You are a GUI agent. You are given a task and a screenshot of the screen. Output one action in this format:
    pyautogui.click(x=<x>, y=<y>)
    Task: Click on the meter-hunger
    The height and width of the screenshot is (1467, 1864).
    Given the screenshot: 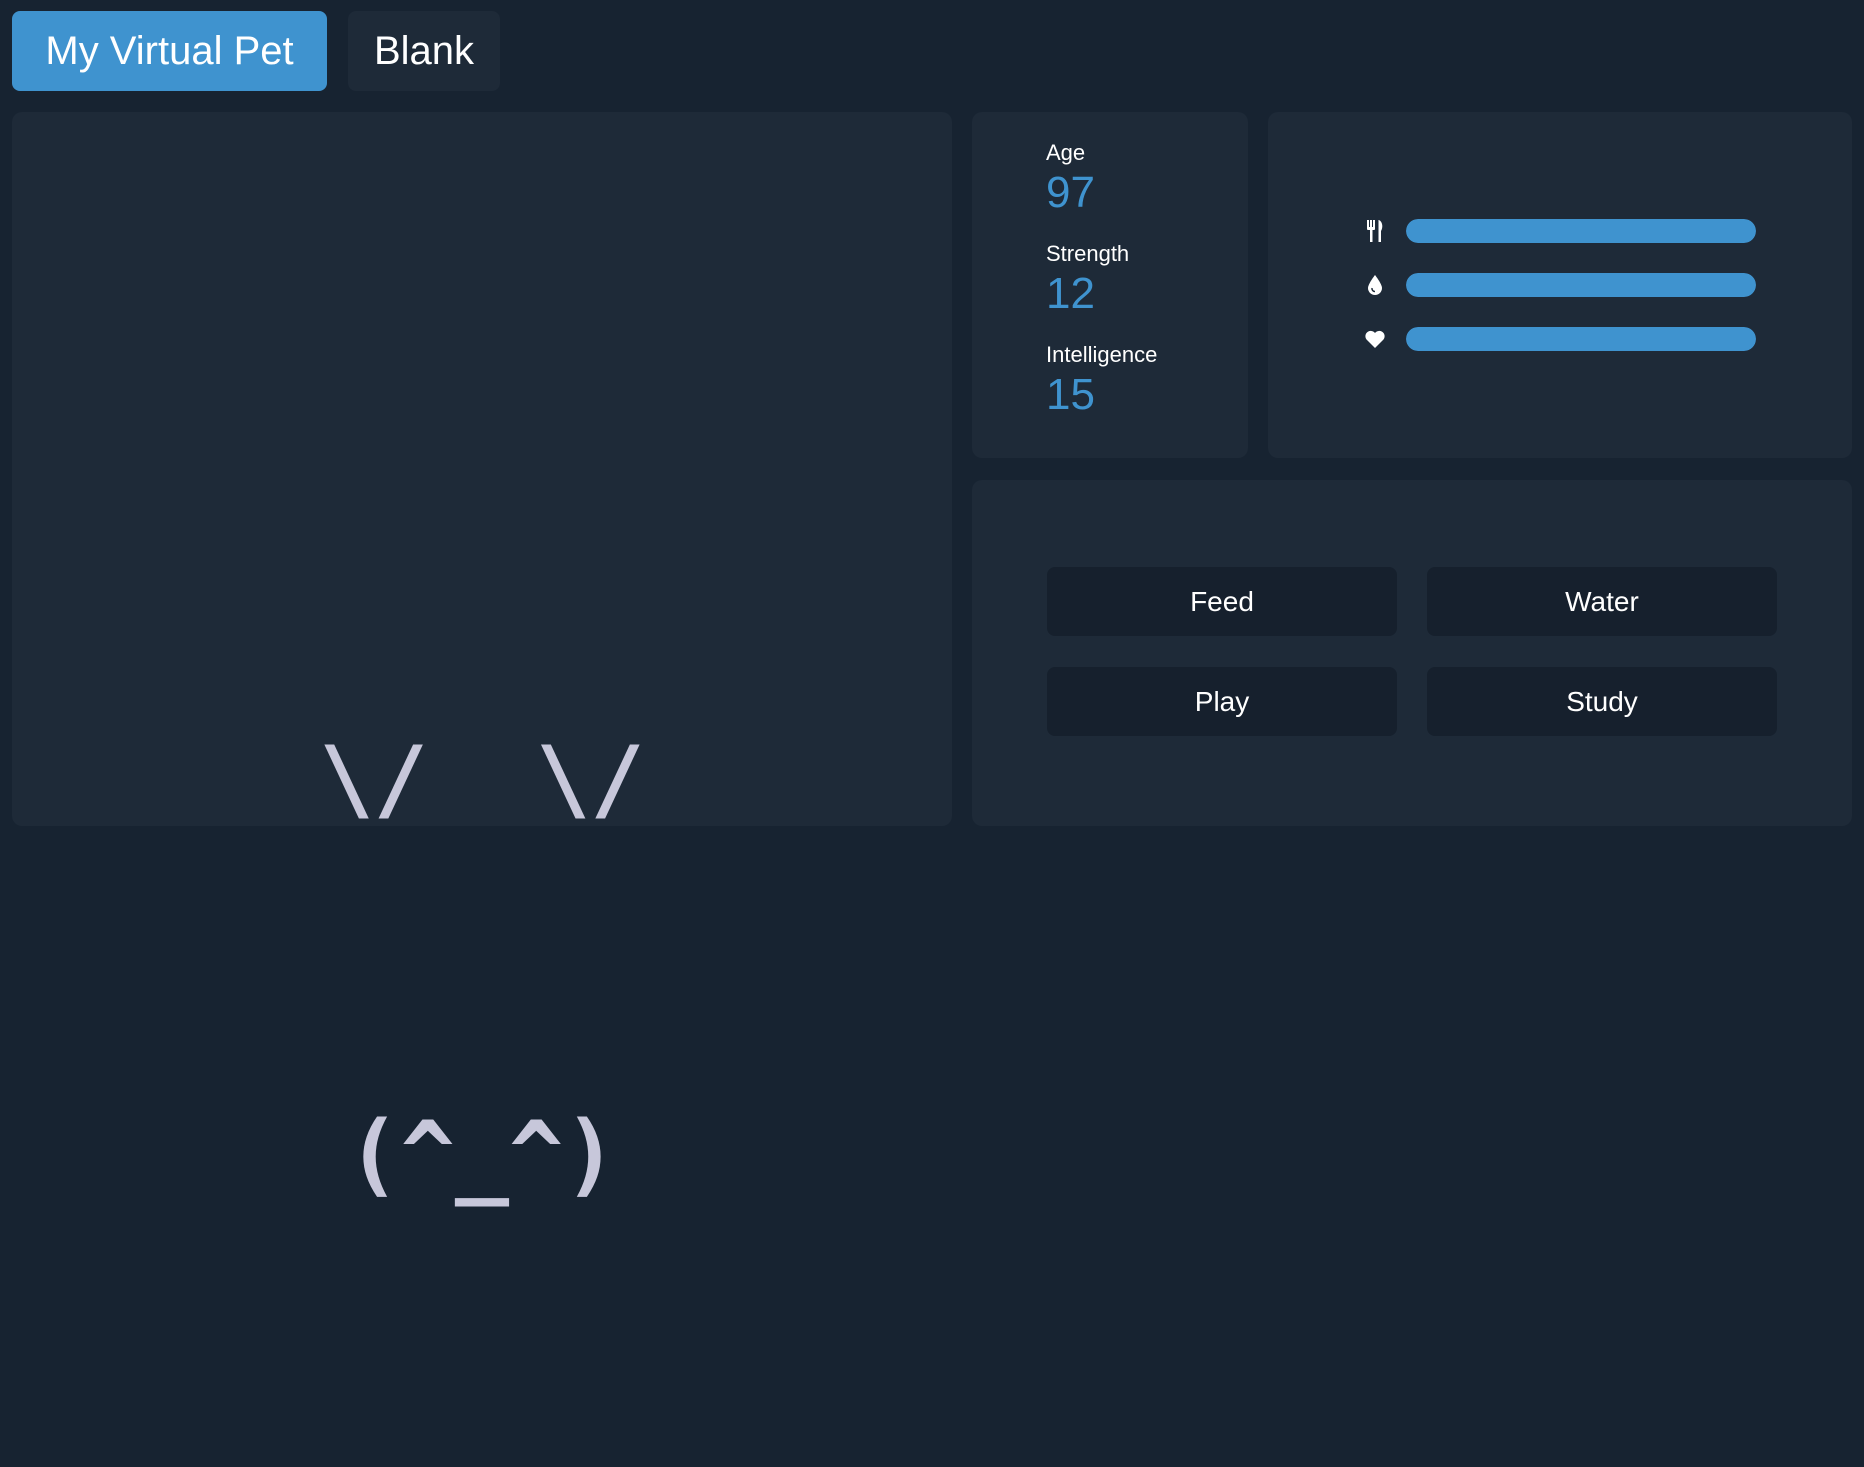 What is the action you would take?
    pyautogui.click(x=1564, y=231)
    